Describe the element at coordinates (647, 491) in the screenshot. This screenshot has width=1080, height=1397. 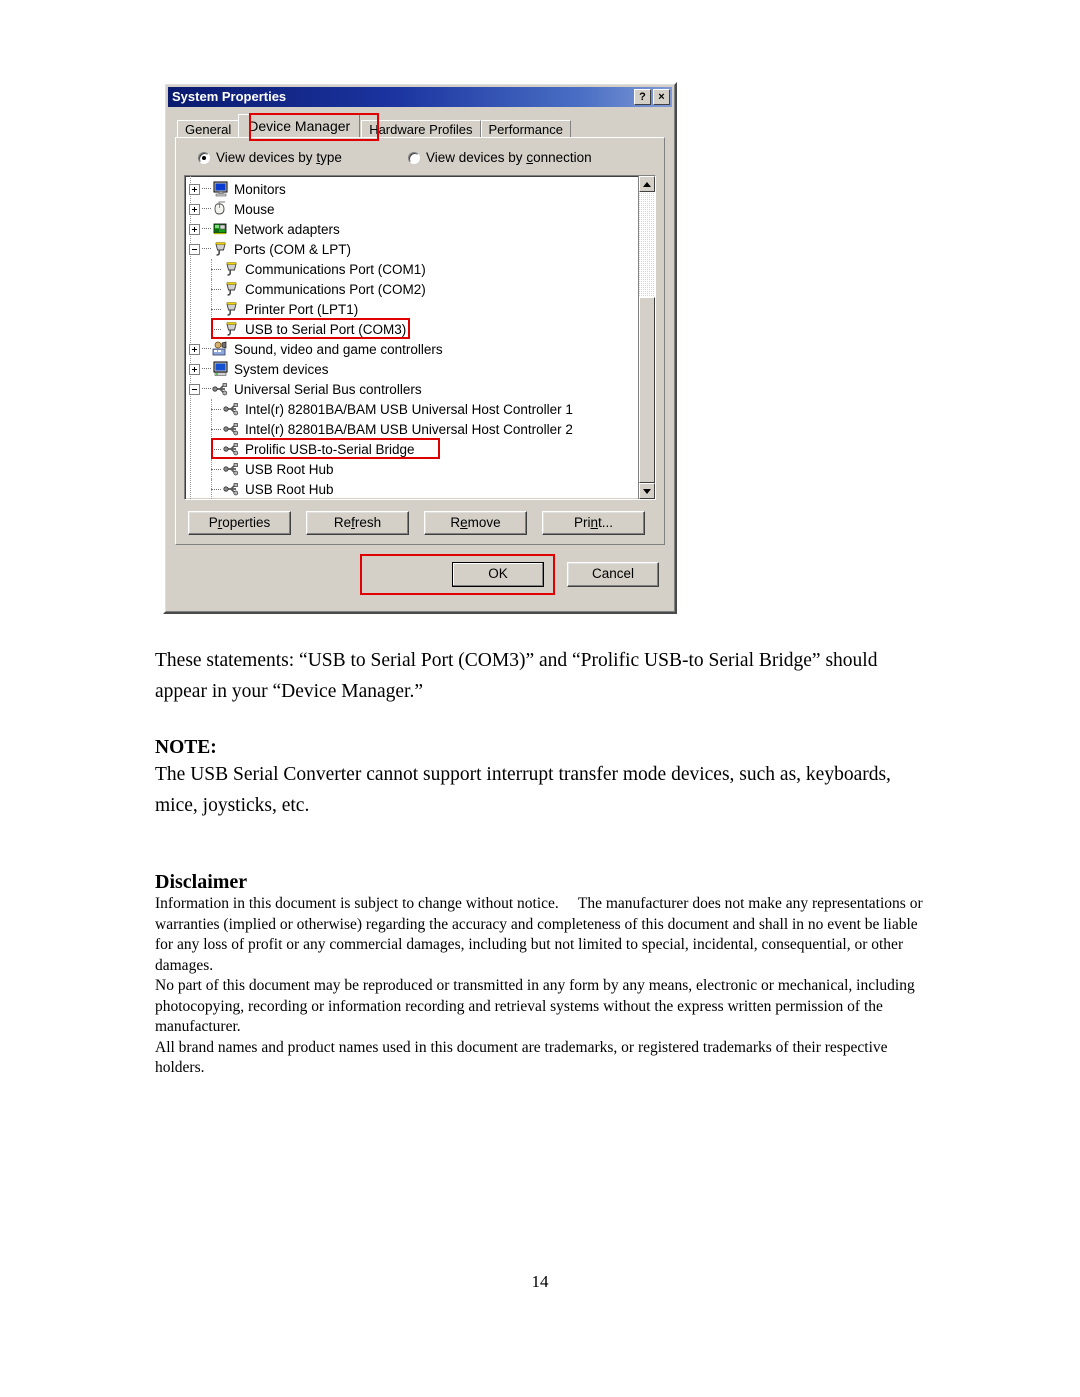
I see `scroll-down-icon` at that location.